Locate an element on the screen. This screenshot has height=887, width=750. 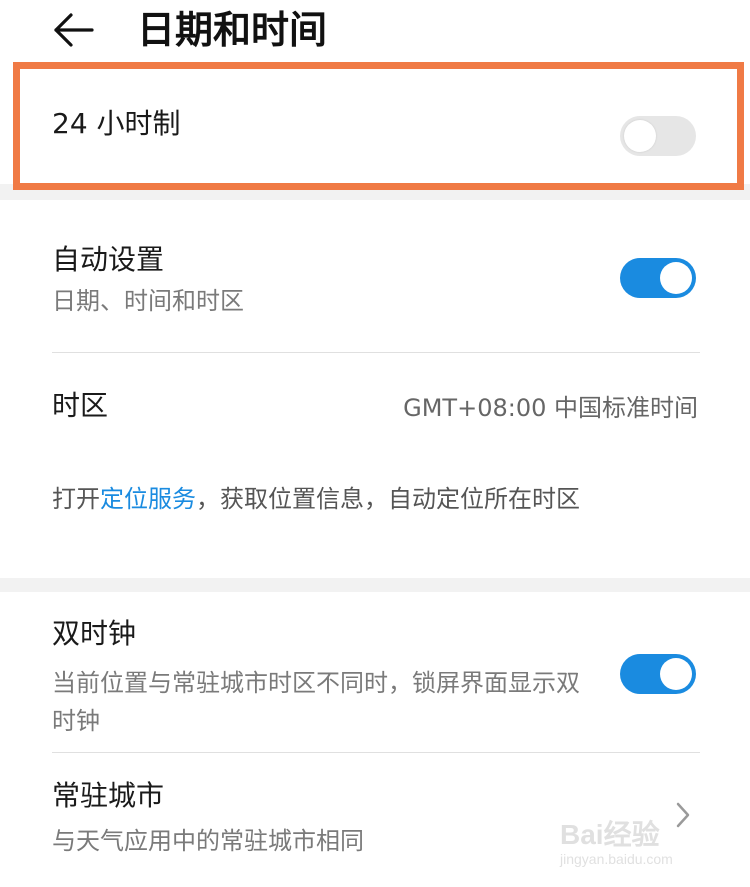
location-hint-prefix: 打开 is located at coordinates (76, 499).